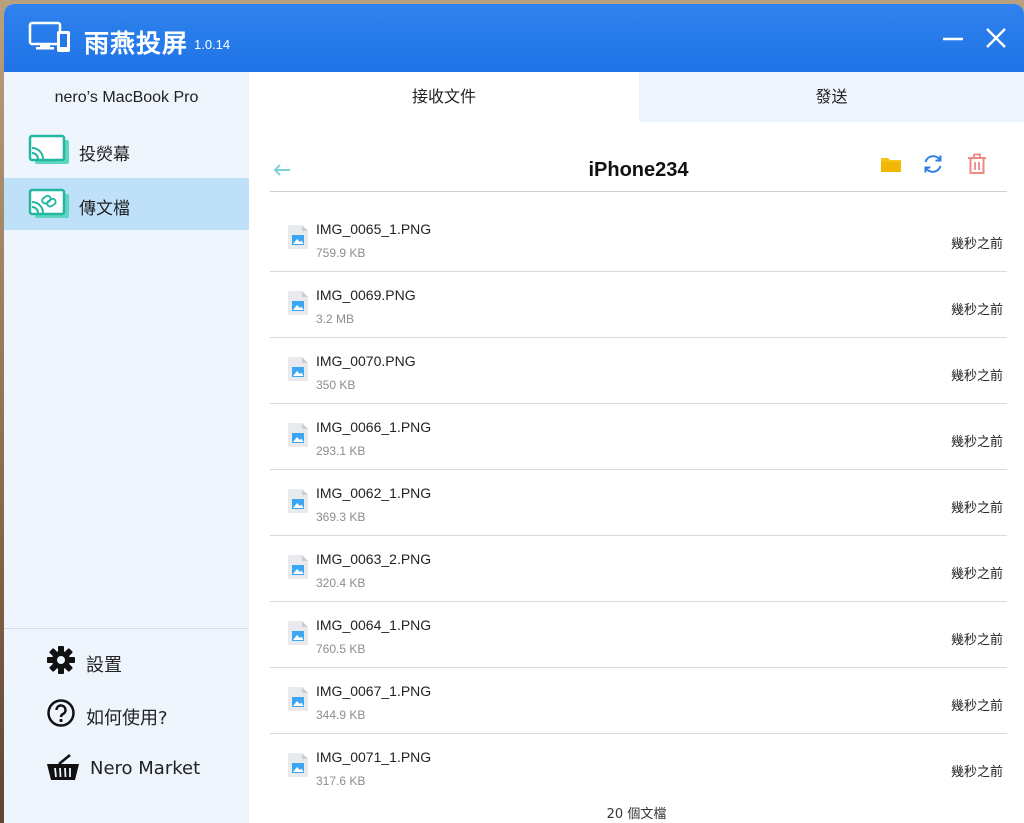  Describe the element at coordinates (638, 239) in the screenshot. I see `file-row: IMG_0065_1.PNG 759.9 KB 幾秒之前` at that location.